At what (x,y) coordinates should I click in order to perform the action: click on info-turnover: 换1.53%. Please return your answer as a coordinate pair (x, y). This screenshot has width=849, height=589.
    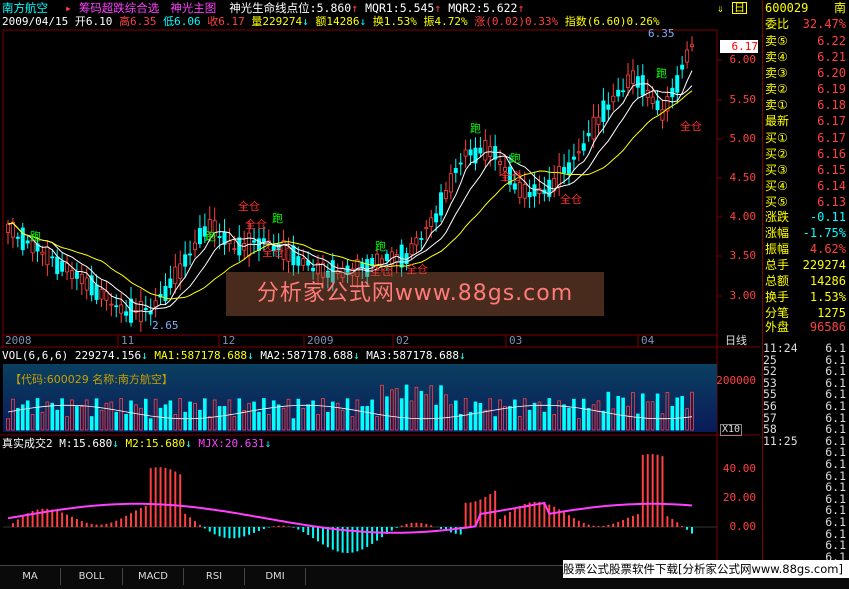
    Looking at the image, I should click on (394, 21).